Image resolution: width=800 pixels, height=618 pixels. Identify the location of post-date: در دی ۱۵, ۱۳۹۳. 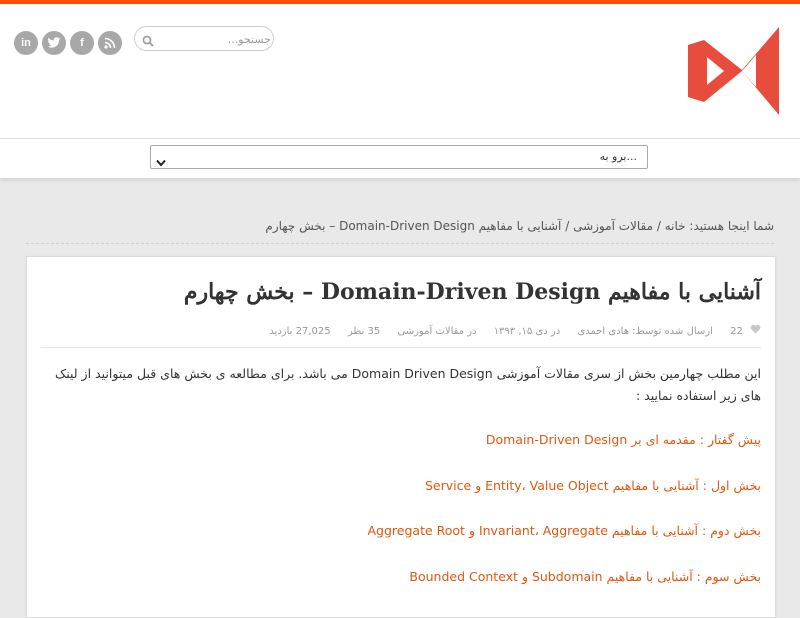
(527, 331).